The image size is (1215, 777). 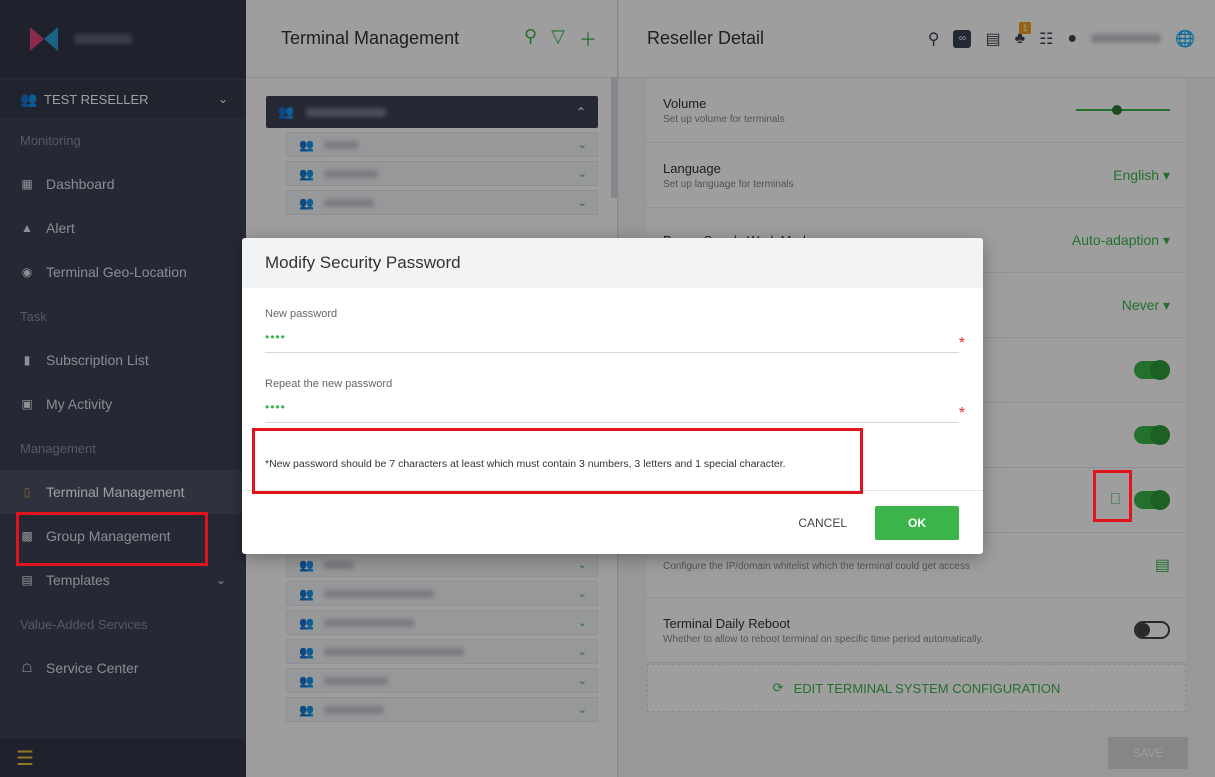 What do you see at coordinates (329, 384) in the screenshot?
I see `field-label: Repeat the new password` at bounding box center [329, 384].